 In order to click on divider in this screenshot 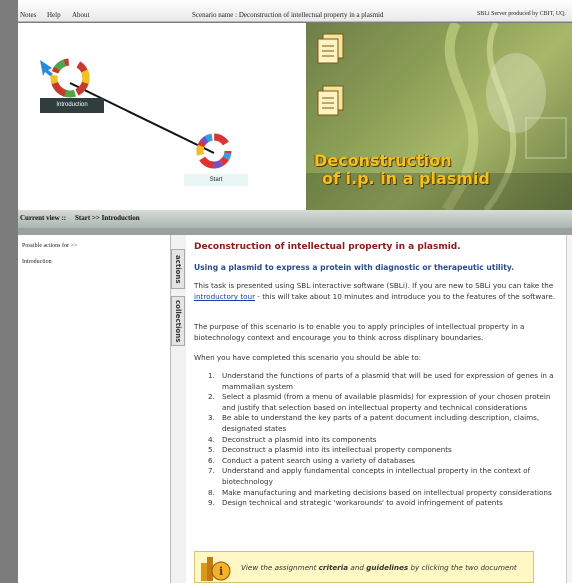, I will do `click(295, 231)`.